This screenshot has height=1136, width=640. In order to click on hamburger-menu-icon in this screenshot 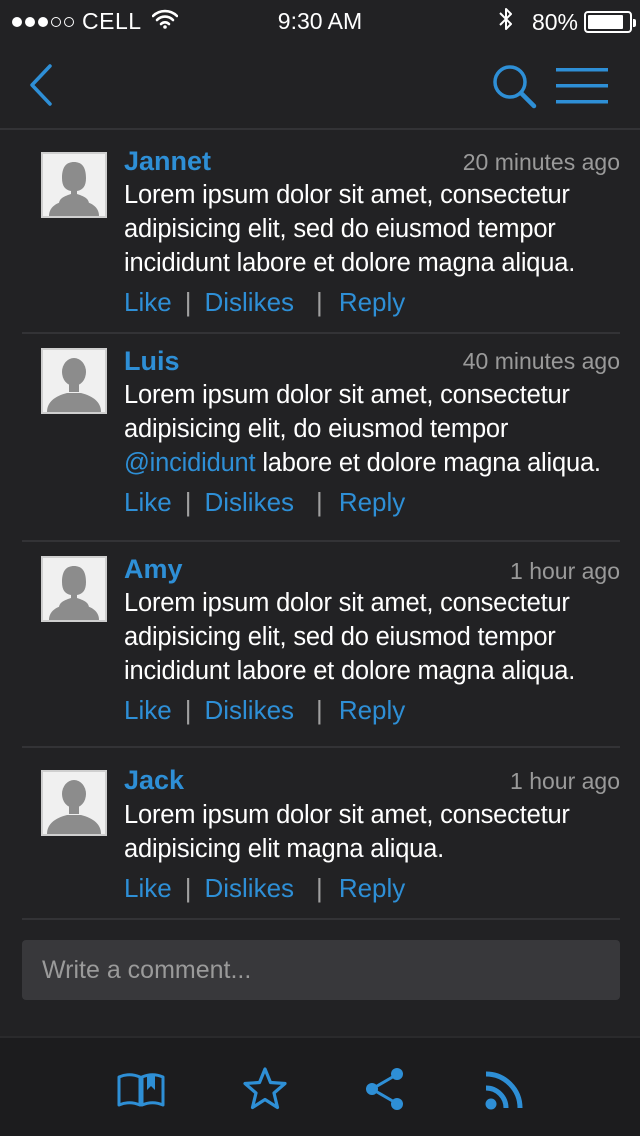, I will do `click(582, 86)`.